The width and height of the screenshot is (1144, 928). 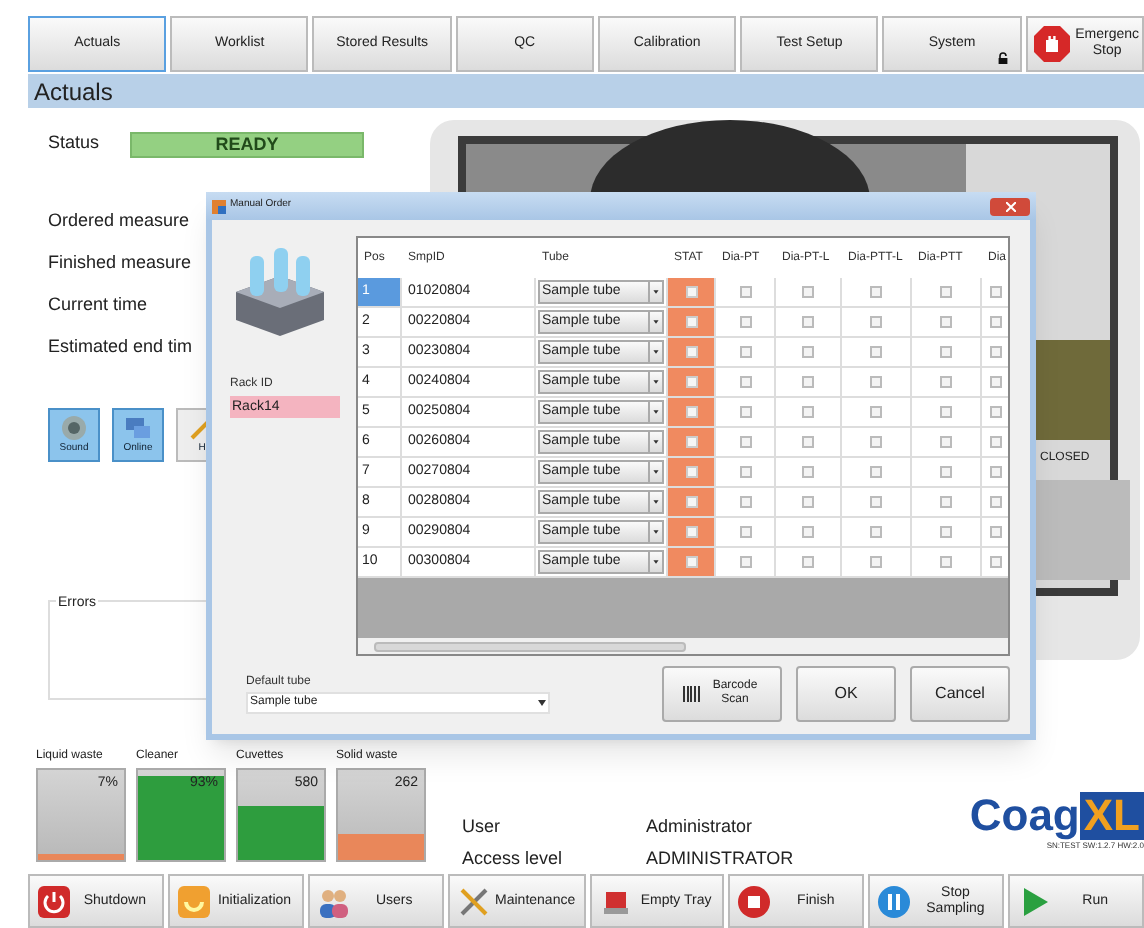 I want to click on horizontal-scrollbar, so click(x=683, y=646).